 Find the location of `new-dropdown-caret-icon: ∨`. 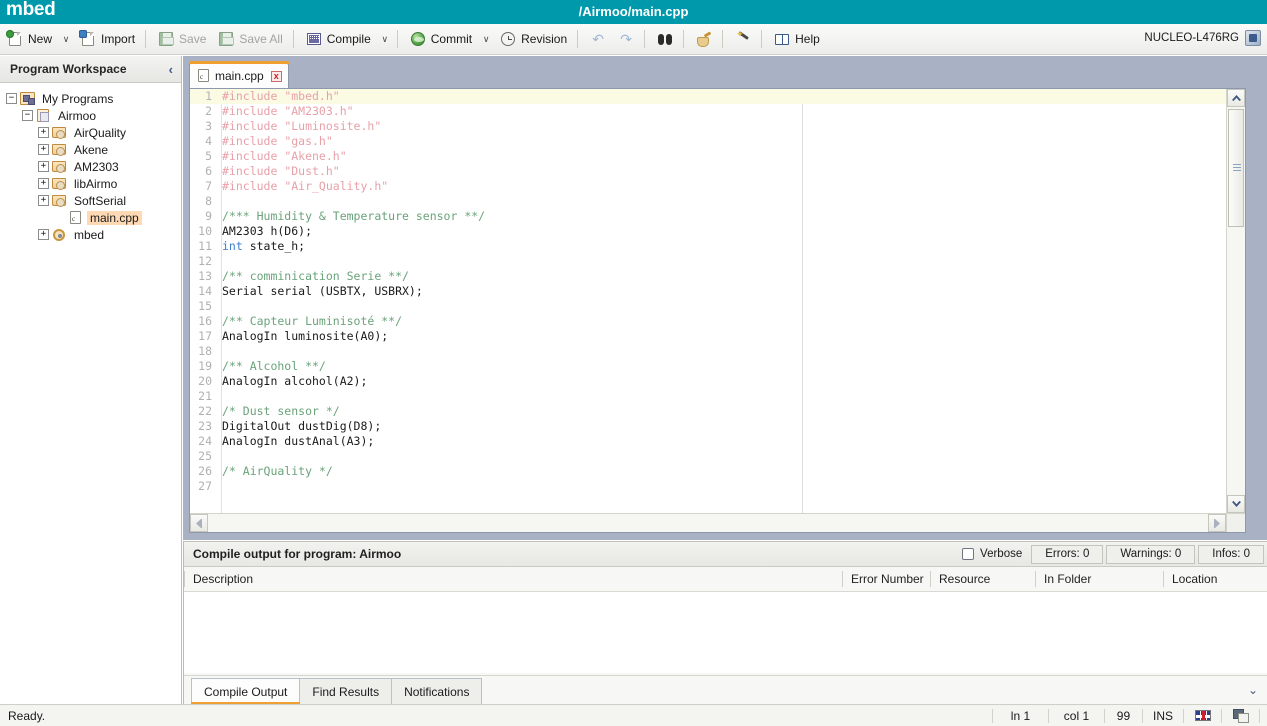

new-dropdown-caret-icon: ∨ is located at coordinates (66, 39).